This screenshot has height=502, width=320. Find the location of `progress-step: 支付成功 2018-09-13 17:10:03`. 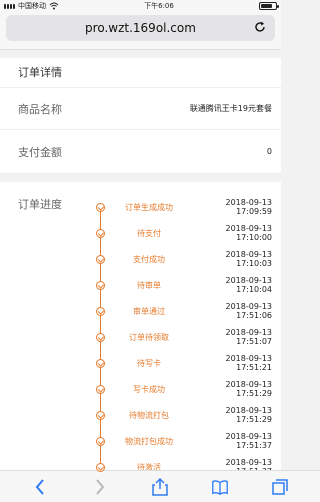

progress-step: 支付成功 2018-09-13 17:10:03 is located at coordinates (184, 267).